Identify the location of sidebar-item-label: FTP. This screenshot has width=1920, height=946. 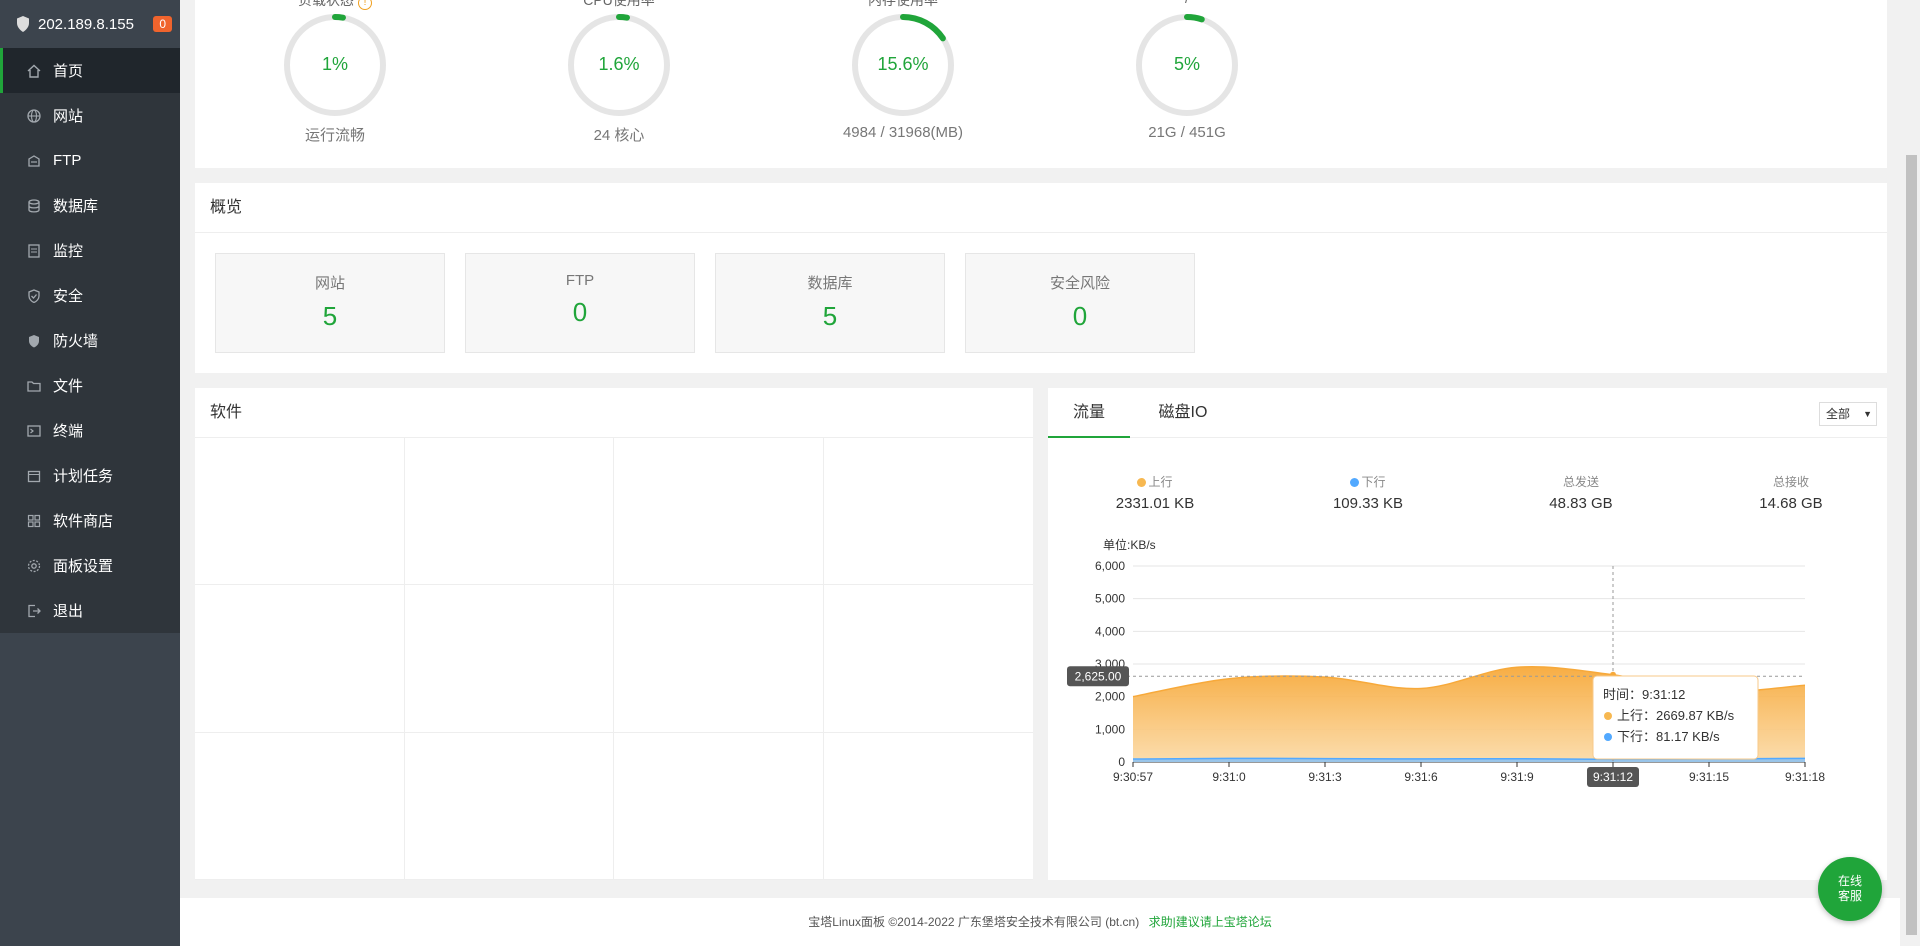
(67, 160).